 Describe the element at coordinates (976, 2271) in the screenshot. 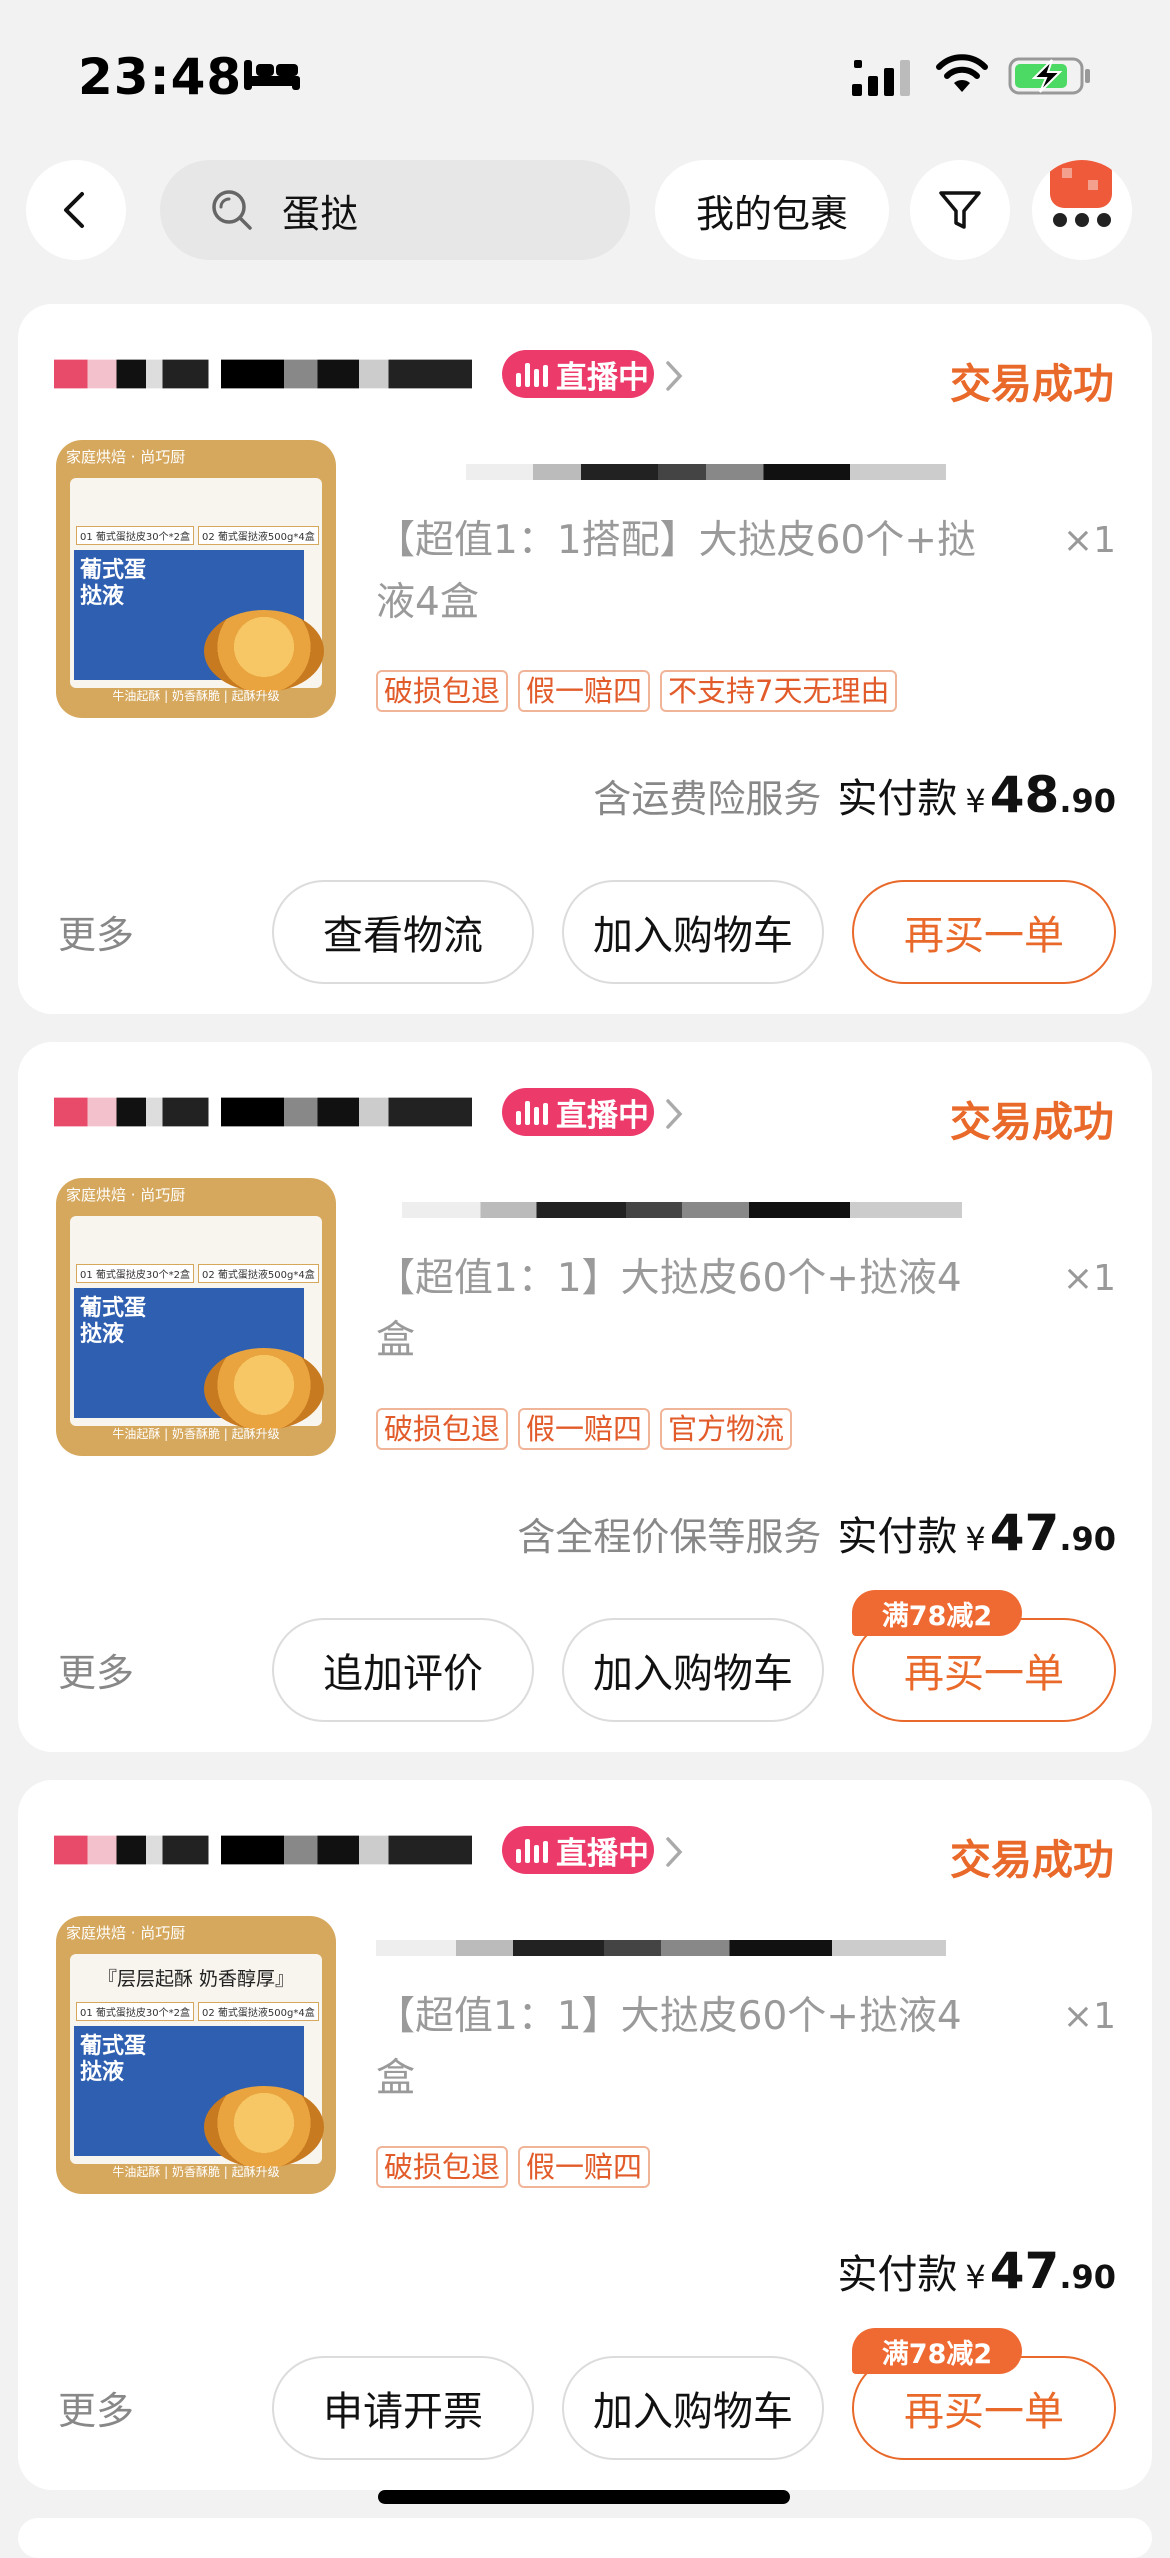

I see `payment-row: 实付款 ¥ 47 .90` at that location.